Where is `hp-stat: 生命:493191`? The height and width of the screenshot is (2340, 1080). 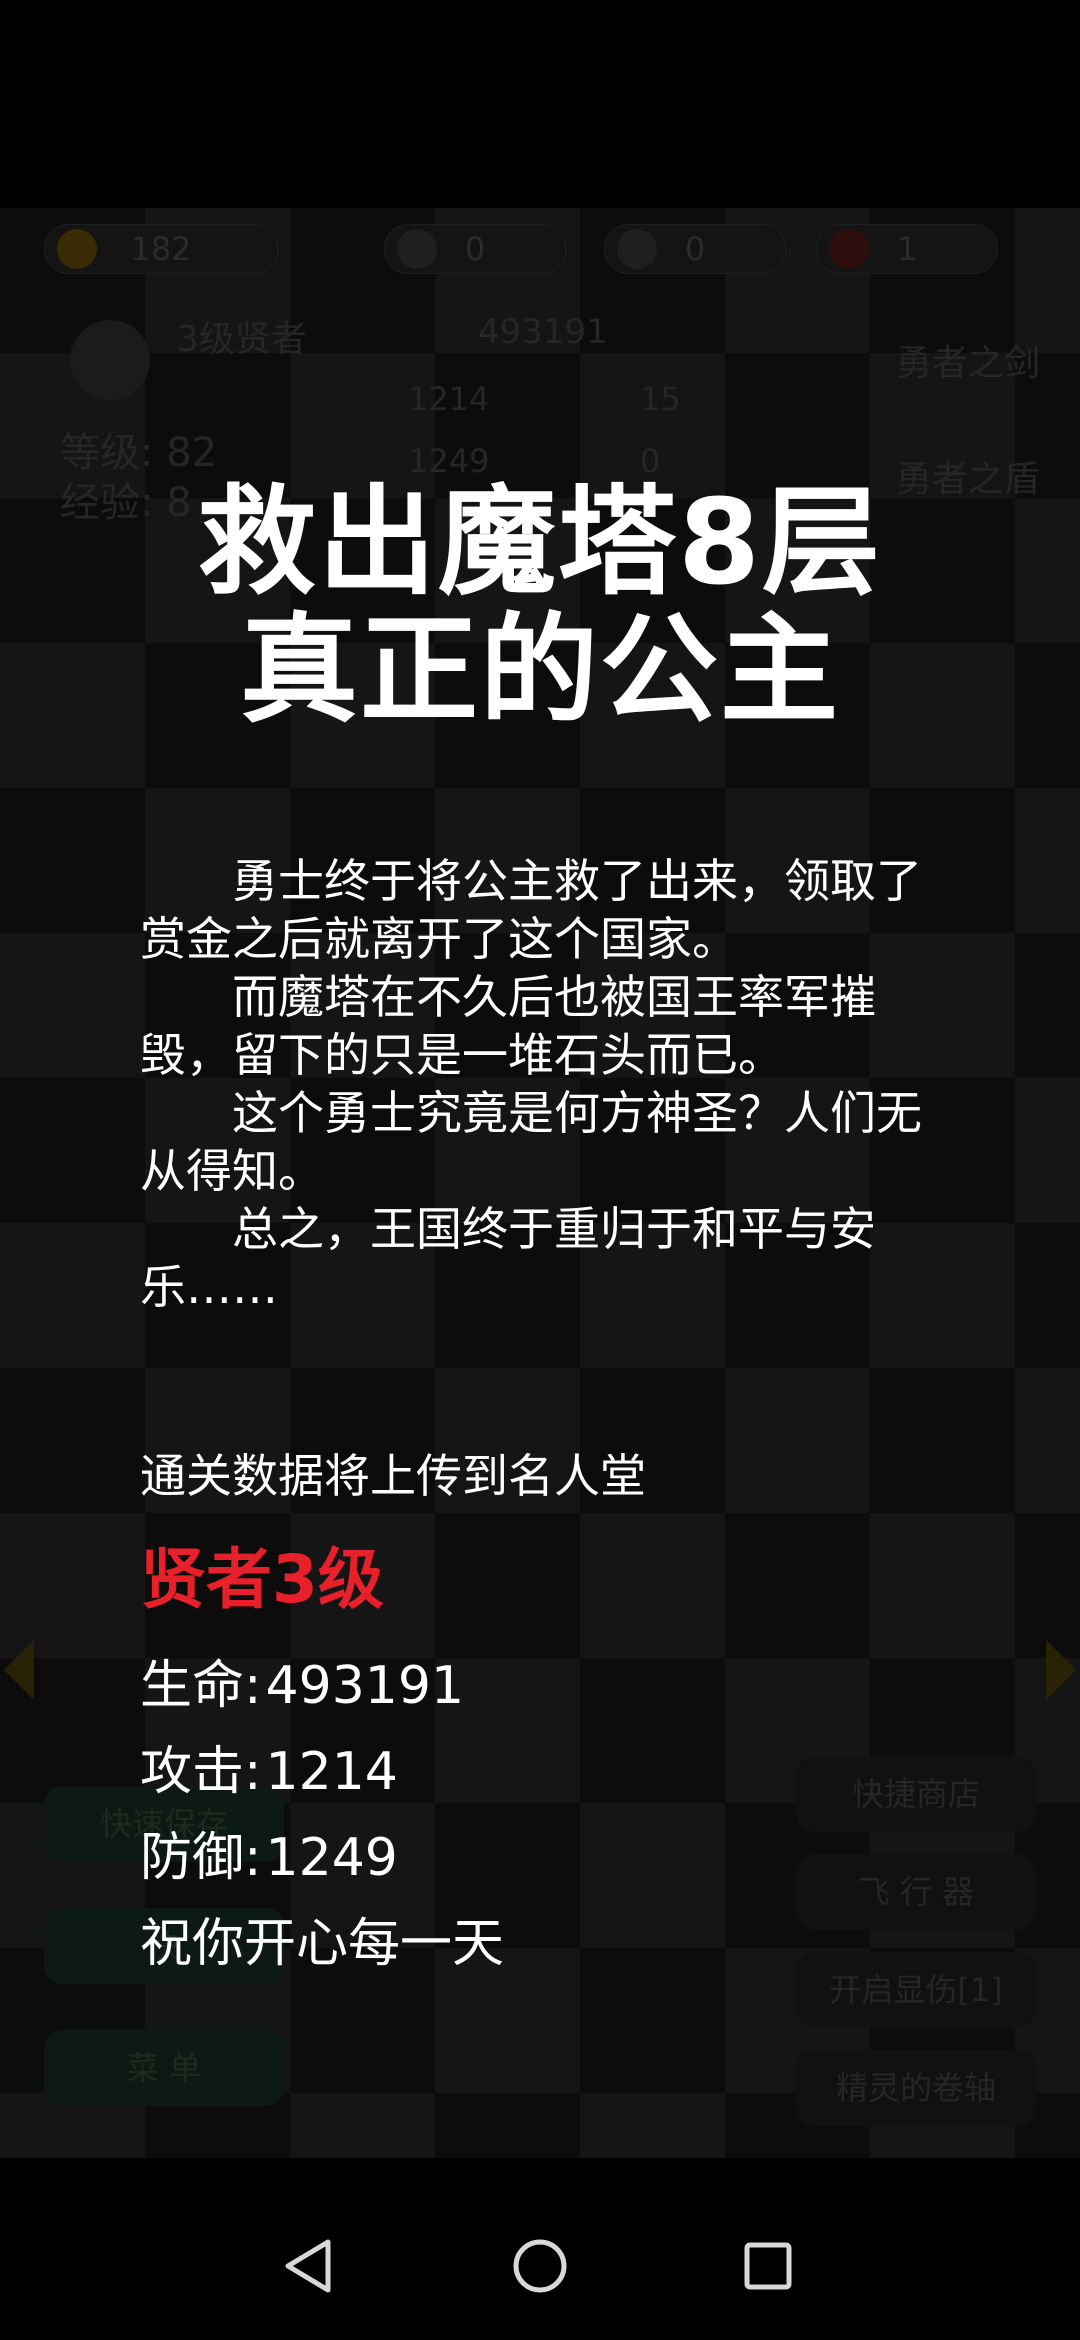 hp-stat: 生命:493191 is located at coordinates (302, 1686).